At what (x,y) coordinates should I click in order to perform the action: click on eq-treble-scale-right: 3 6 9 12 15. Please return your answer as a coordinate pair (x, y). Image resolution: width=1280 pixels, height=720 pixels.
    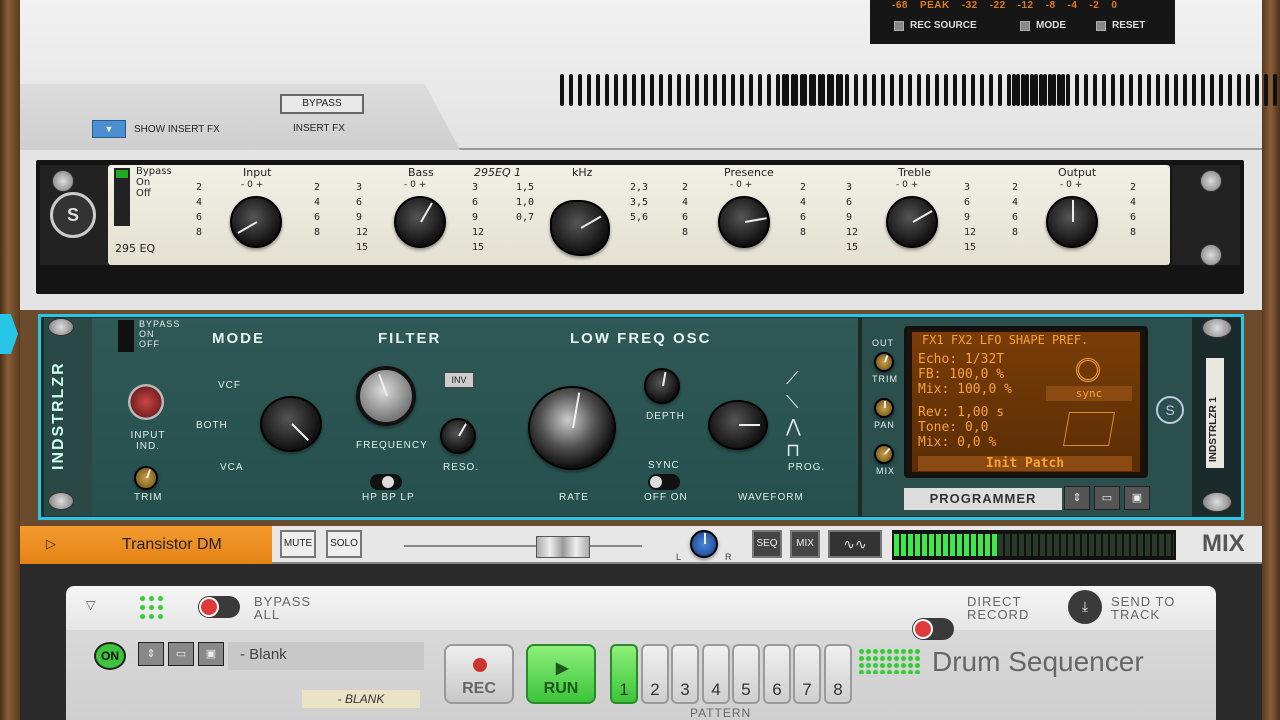
    Looking at the image, I should click on (970, 217).